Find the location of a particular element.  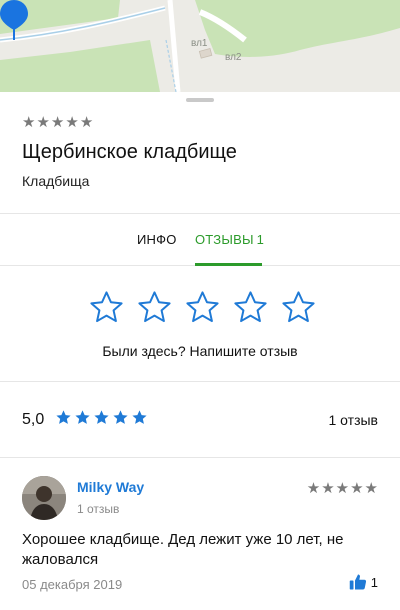

tab-info: ИНФО is located at coordinates (157, 239).